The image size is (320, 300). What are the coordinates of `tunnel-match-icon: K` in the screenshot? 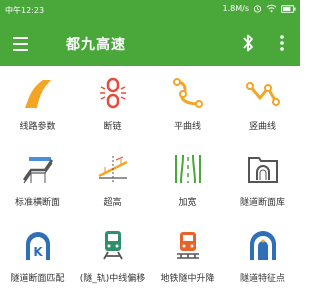 It's located at (38, 246).